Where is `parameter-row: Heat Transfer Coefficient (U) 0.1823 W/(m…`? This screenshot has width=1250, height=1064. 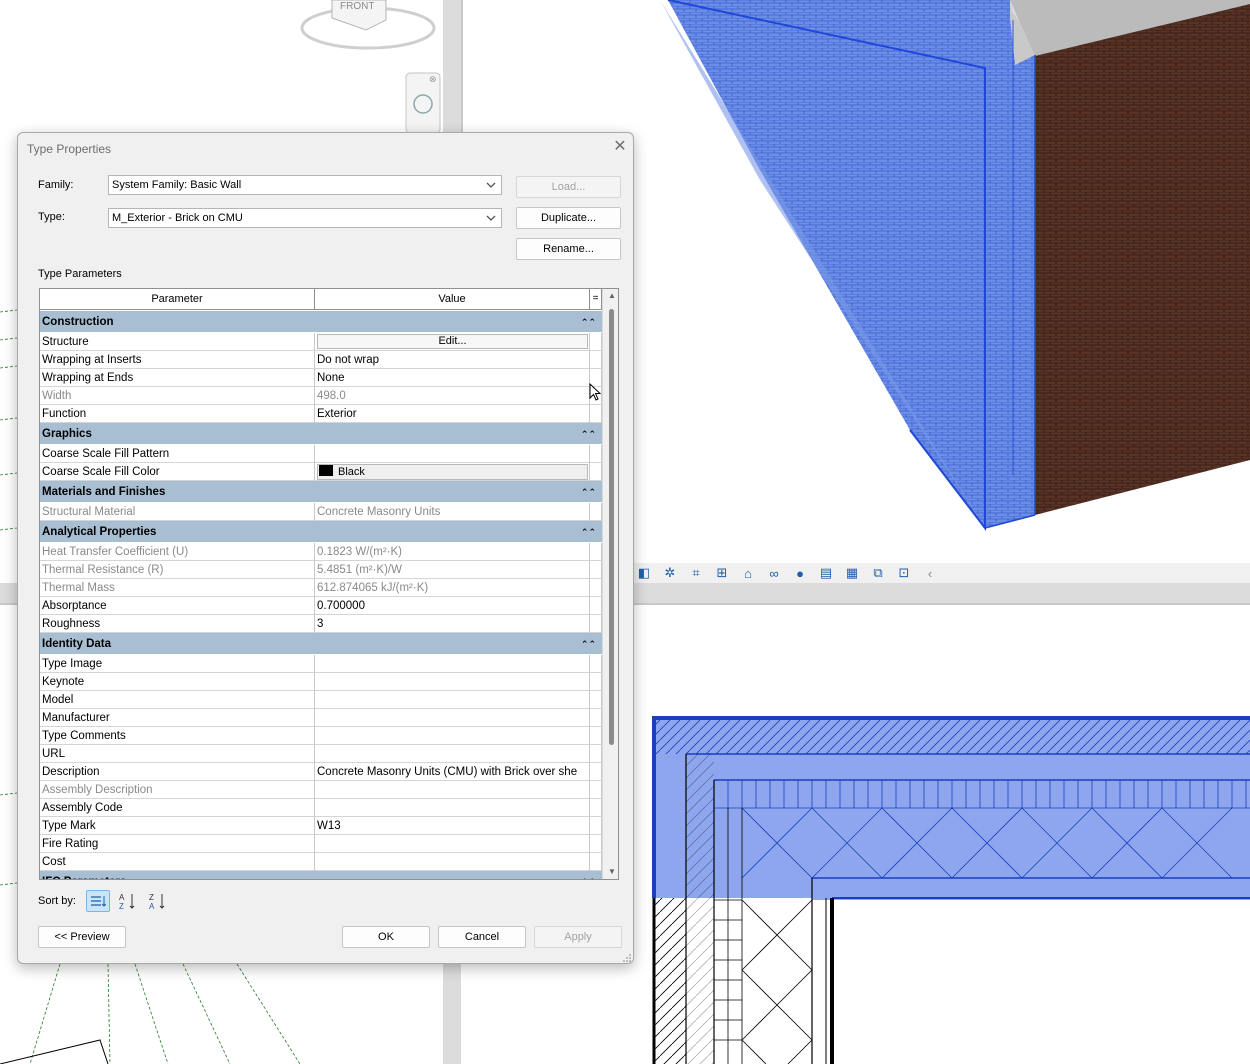
parameter-row: Heat Transfer Coefficient (U) 0.1823 W/(m… is located at coordinates (321, 552).